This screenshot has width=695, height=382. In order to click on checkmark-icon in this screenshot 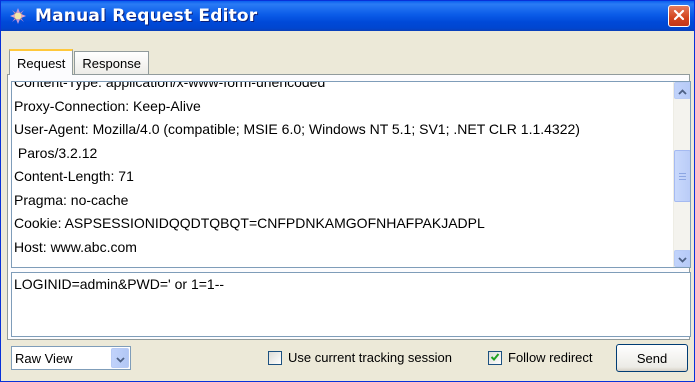, I will do `click(495, 357)`.